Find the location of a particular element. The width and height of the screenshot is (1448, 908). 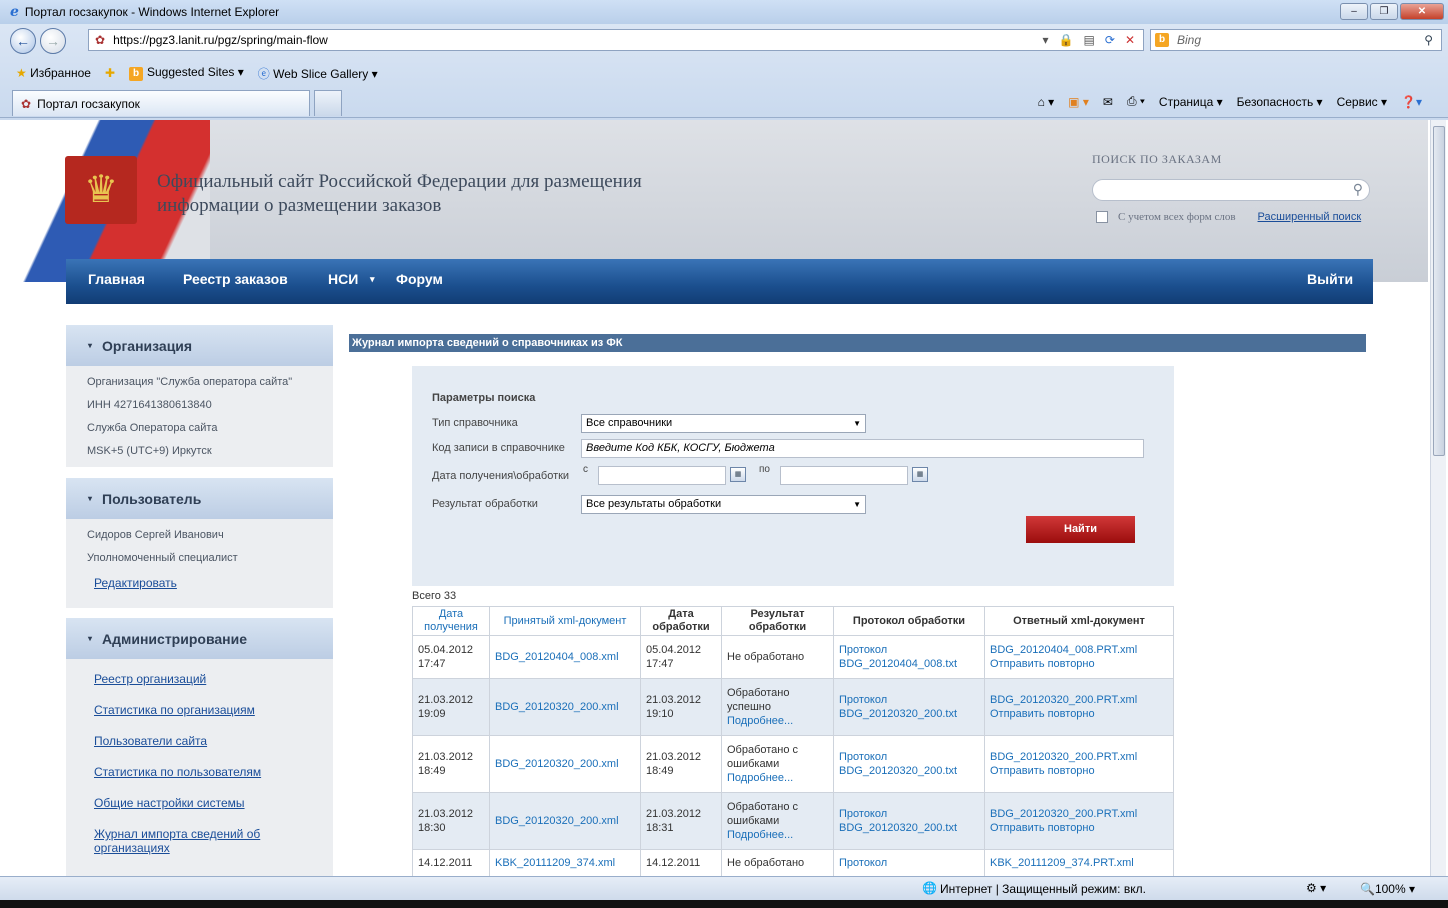

org-inn: ИНН 4271641380613840 is located at coordinates (149, 405).